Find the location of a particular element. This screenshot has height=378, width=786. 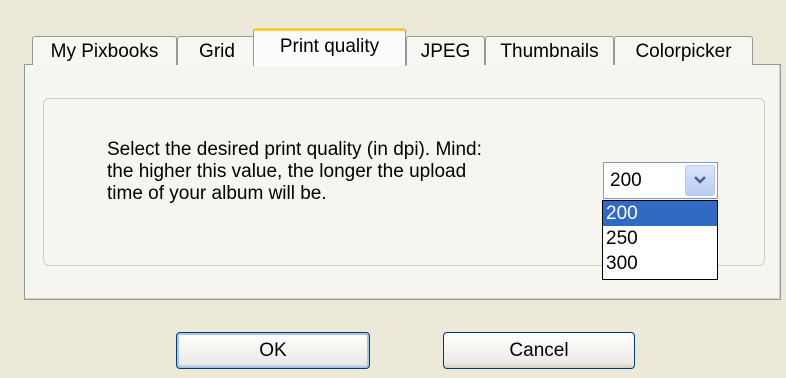

tab-jpeg: JPEG is located at coordinates (445, 50).